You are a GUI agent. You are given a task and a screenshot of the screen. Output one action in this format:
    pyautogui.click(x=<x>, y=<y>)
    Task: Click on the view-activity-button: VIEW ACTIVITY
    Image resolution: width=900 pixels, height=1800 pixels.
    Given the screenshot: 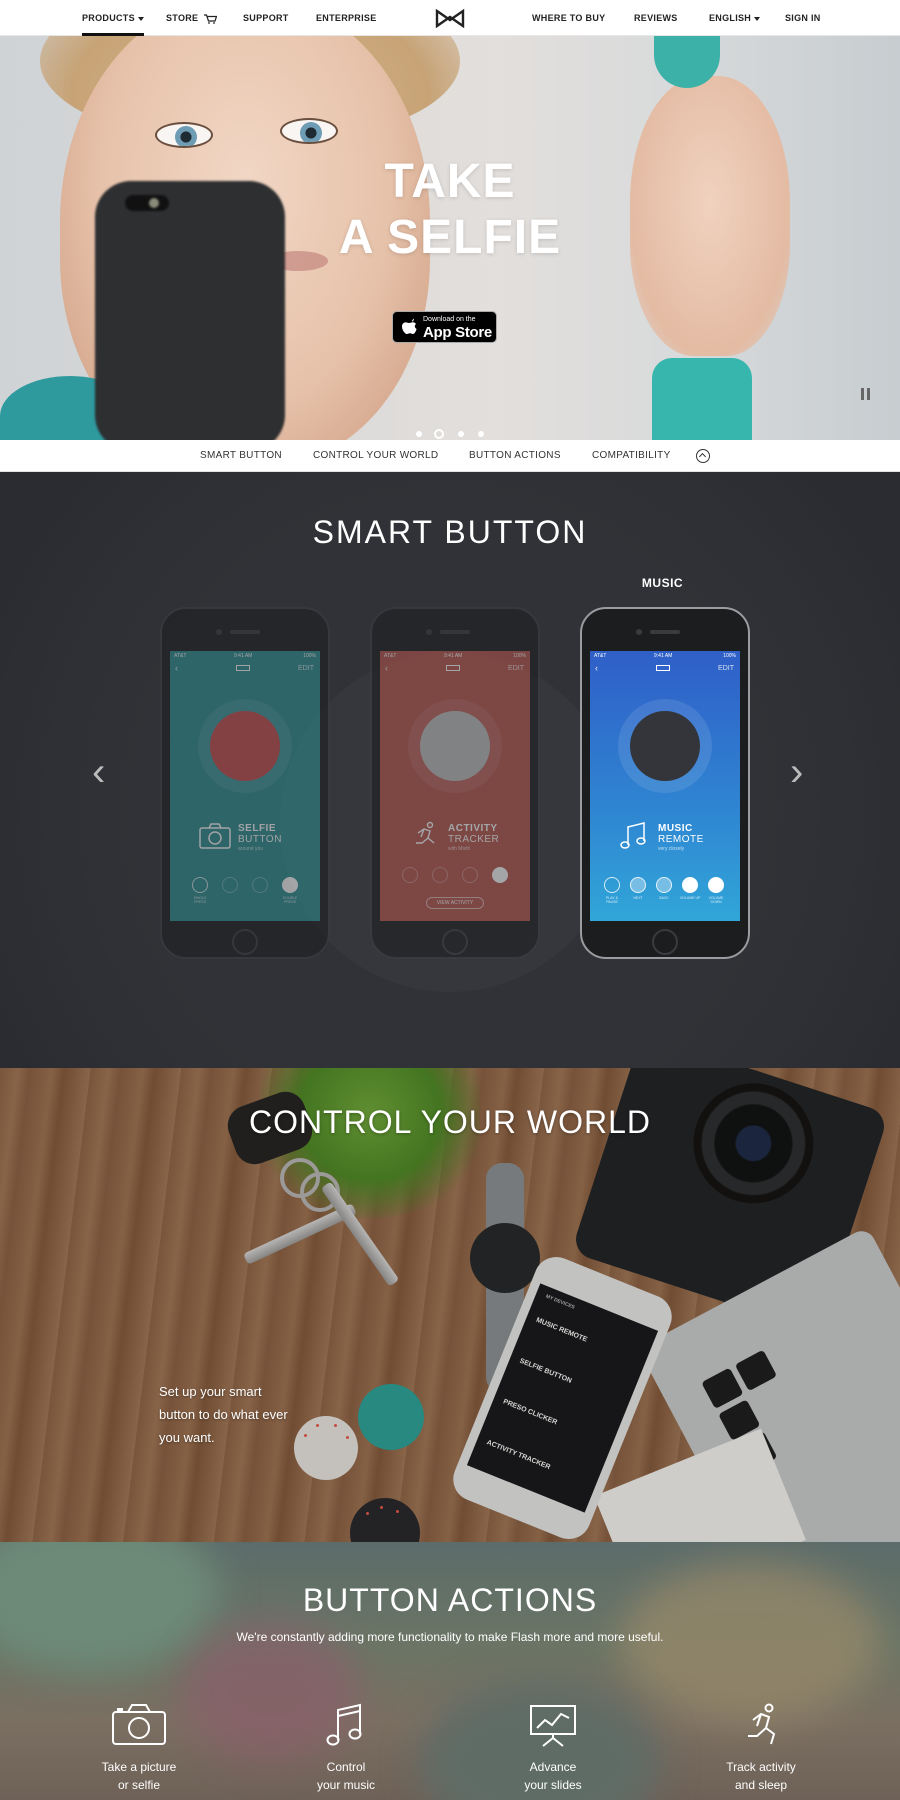 What is the action you would take?
    pyautogui.click(x=455, y=903)
    